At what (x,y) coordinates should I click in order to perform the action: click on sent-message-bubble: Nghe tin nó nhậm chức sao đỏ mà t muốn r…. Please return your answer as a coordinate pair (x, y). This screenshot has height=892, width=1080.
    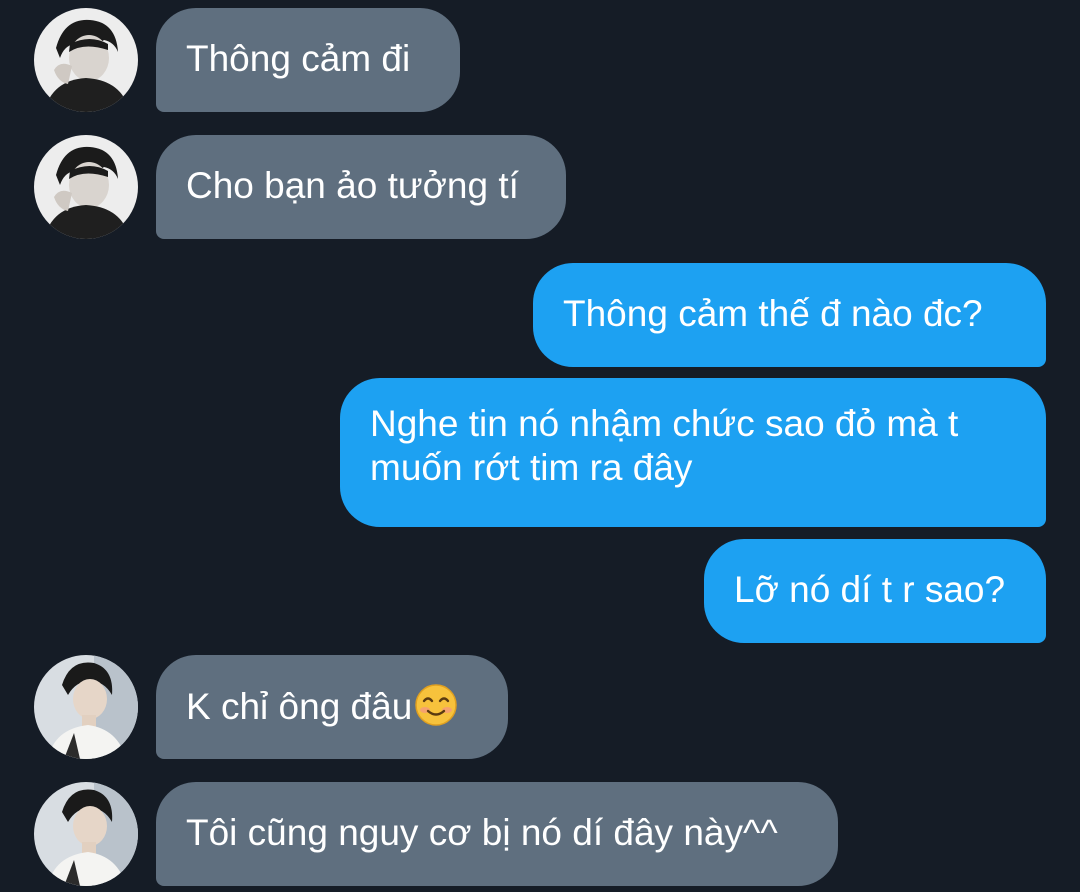
    Looking at the image, I should click on (693, 452).